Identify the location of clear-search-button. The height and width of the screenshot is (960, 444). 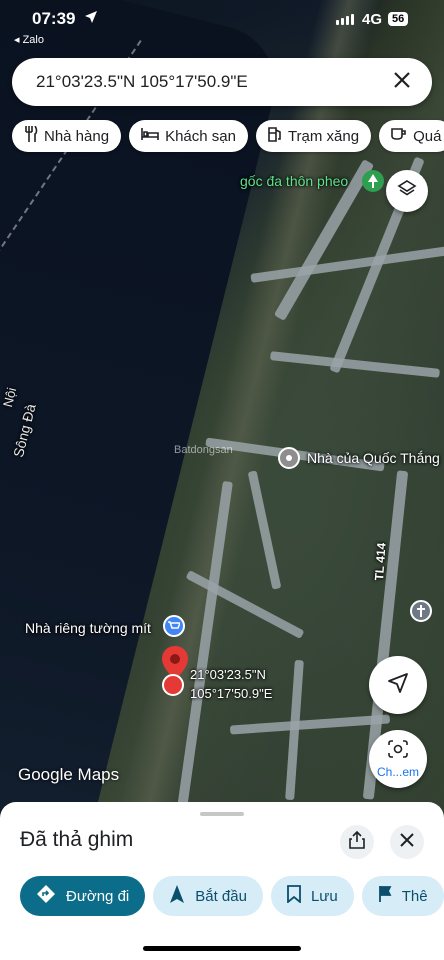
(402, 82).